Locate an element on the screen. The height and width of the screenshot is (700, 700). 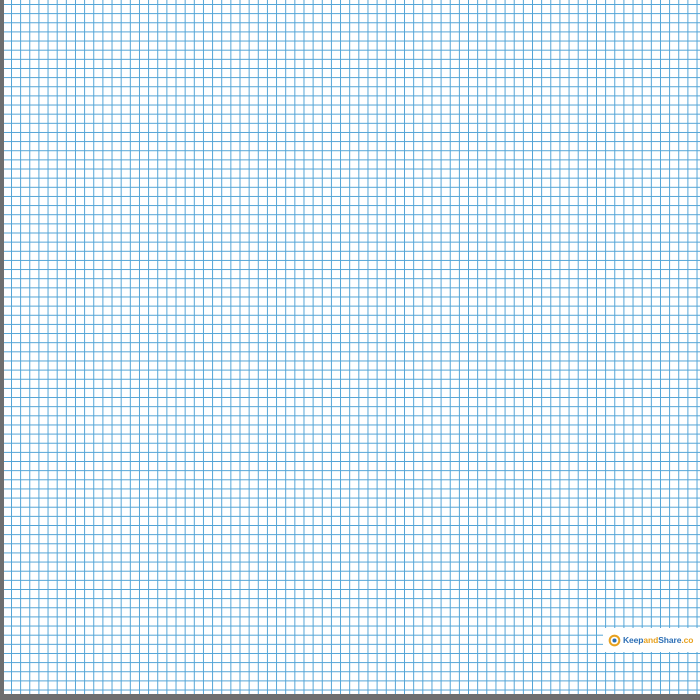
keepandshare-logo: KeepandShare.co is located at coordinates (651, 640).